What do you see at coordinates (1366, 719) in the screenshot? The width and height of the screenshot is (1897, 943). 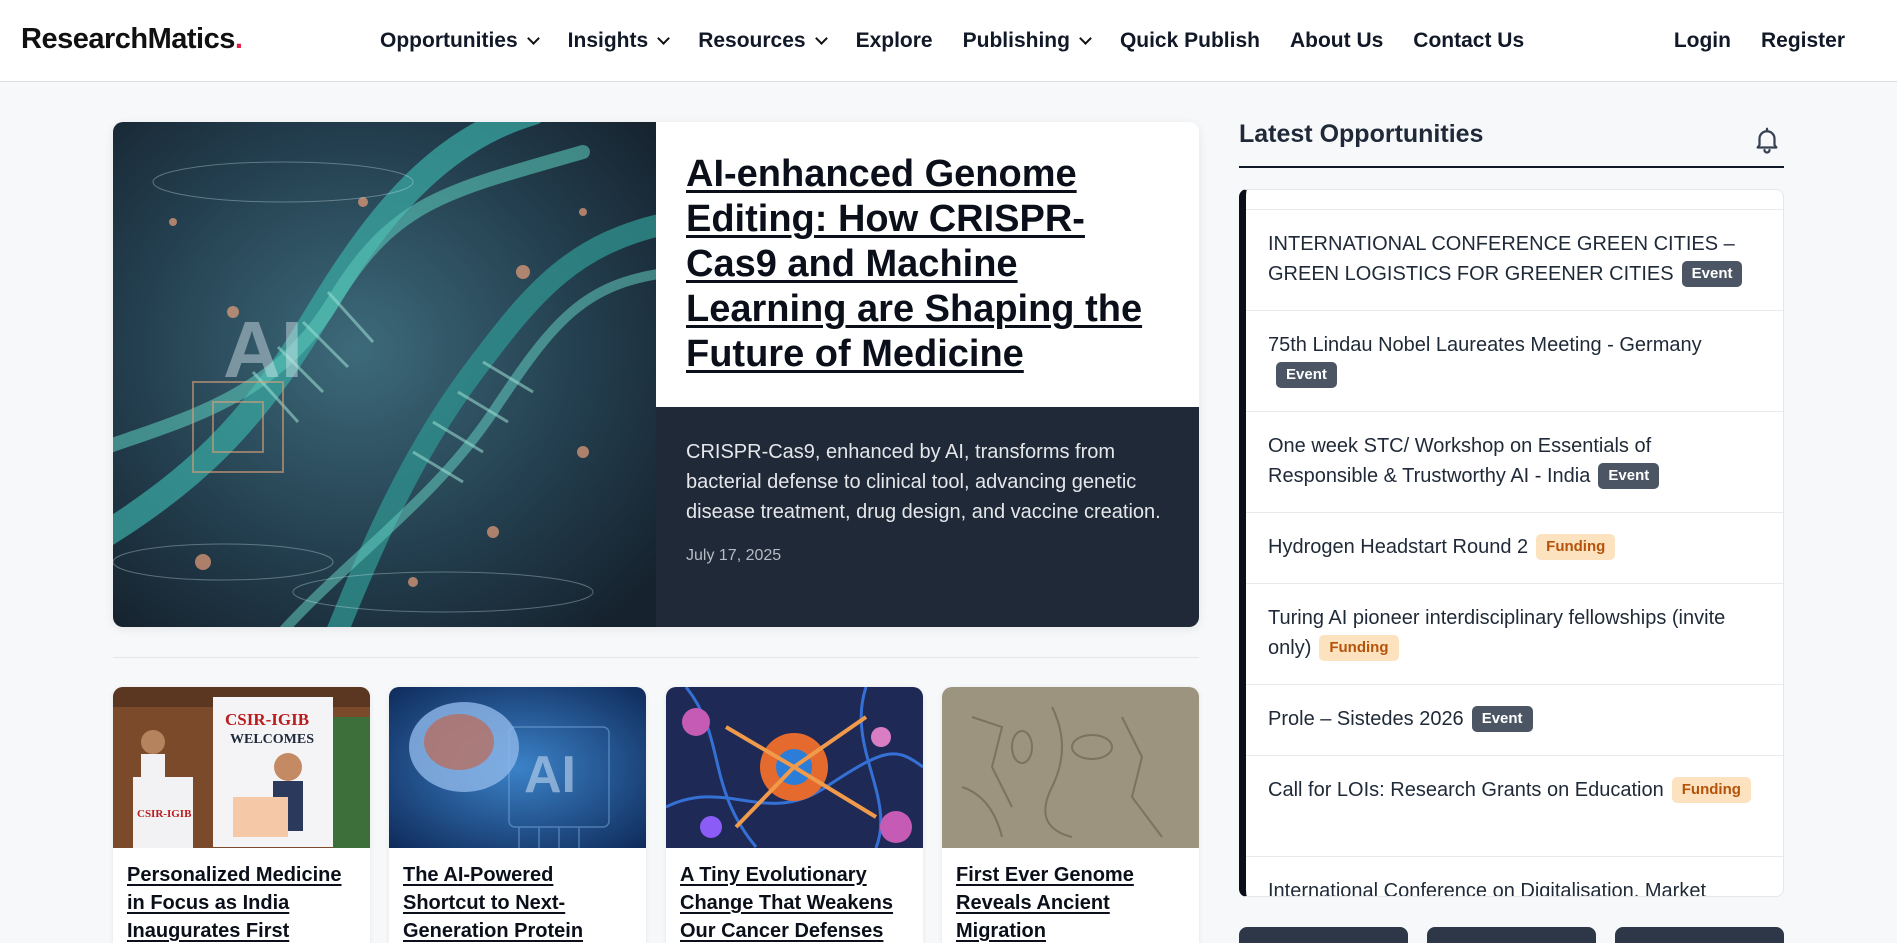 I see `opportunity-title: Prole – Sistedes 2026` at bounding box center [1366, 719].